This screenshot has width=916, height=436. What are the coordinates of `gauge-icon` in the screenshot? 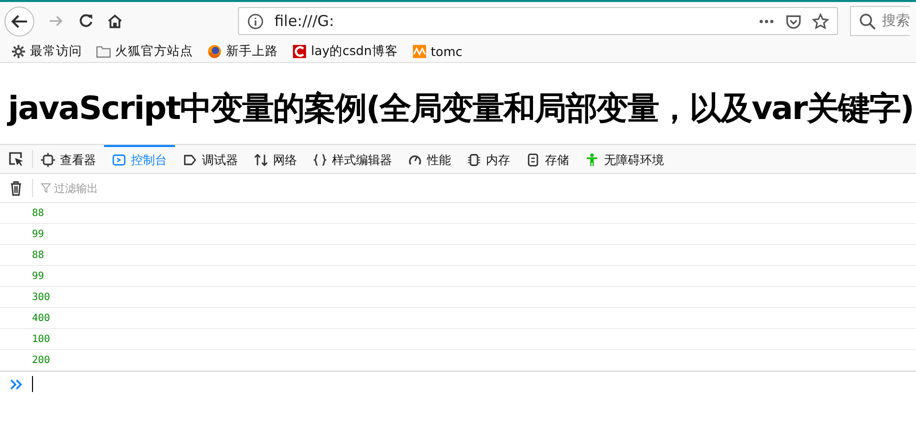 It's located at (415, 160).